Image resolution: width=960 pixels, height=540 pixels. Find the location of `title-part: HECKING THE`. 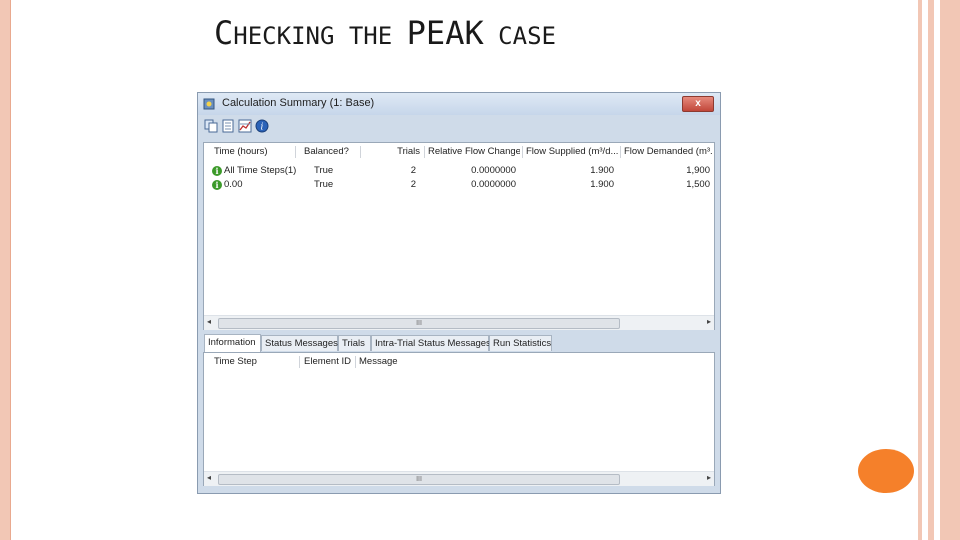

title-part: HECKING THE is located at coordinates (320, 36).